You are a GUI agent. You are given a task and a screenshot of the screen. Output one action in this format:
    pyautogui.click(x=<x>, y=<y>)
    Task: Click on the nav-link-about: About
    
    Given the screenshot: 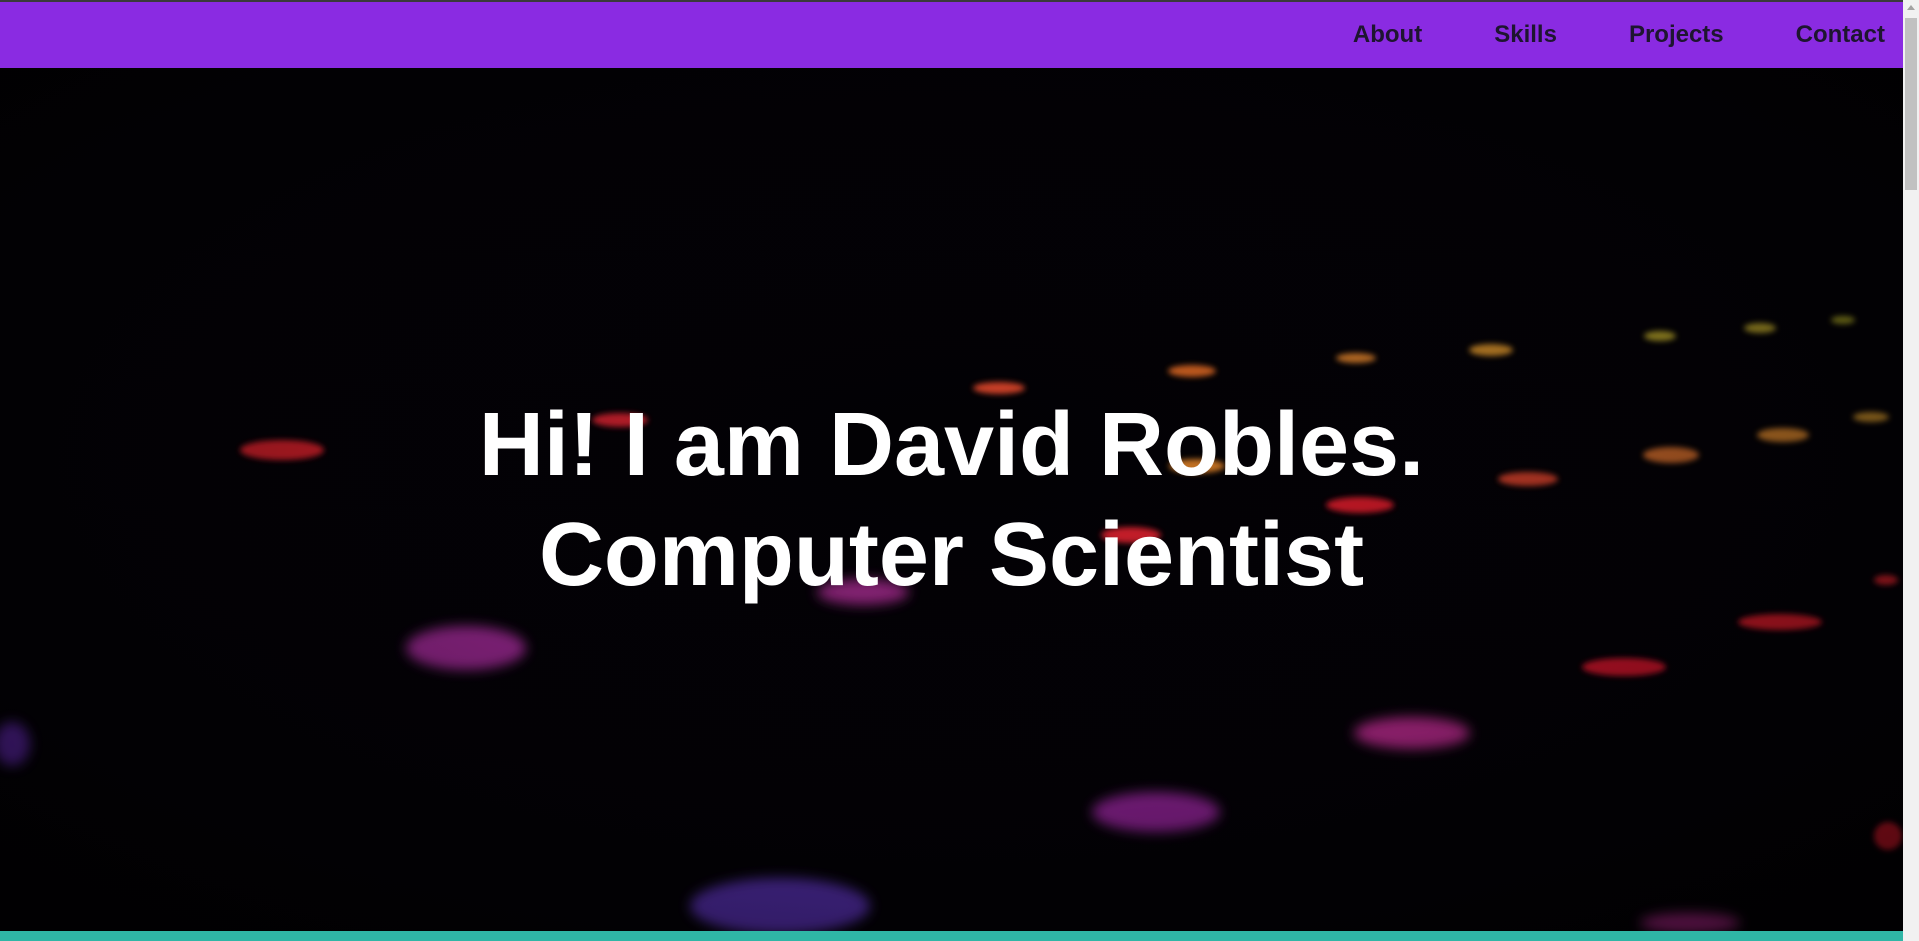 What is the action you would take?
    pyautogui.click(x=1387, y=35)
    